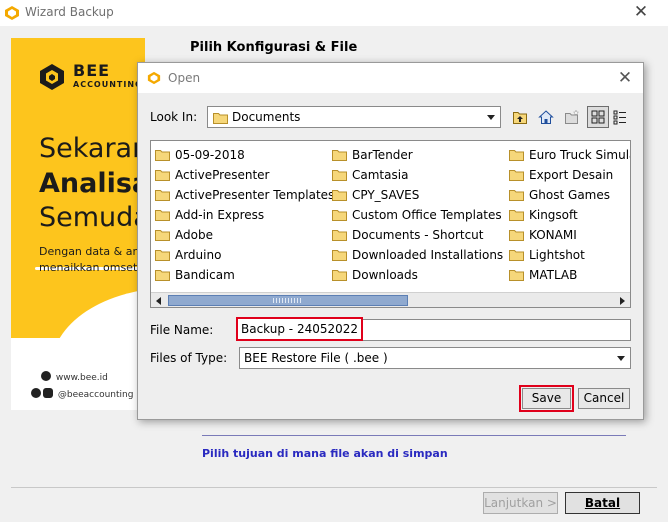 The width and height of the screenshot is (668, 522). What do you see at coordinates (189, 358) in the screenshot?
I see `file-type-label: Files of Type:` at bounding box center [189, 358].